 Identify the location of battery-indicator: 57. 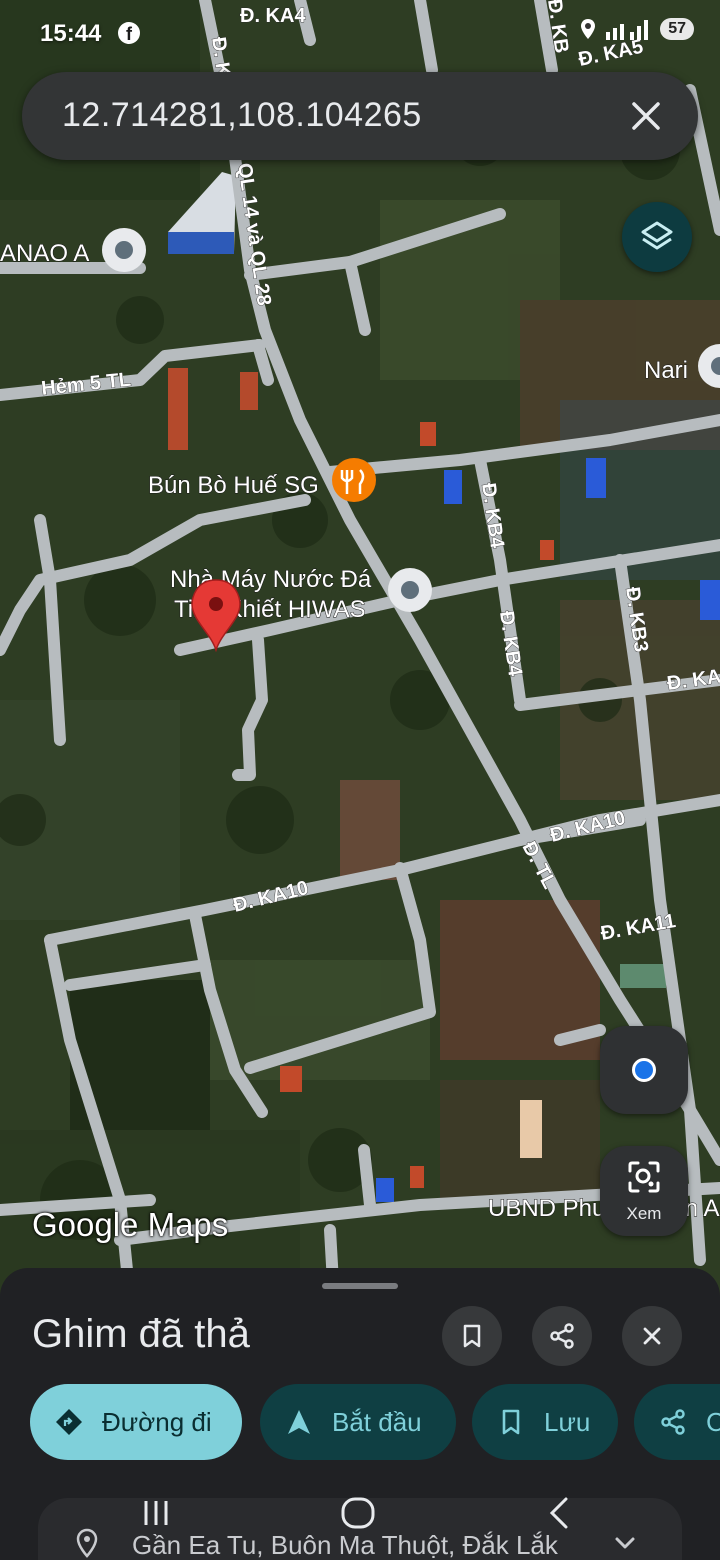
(677, 29).